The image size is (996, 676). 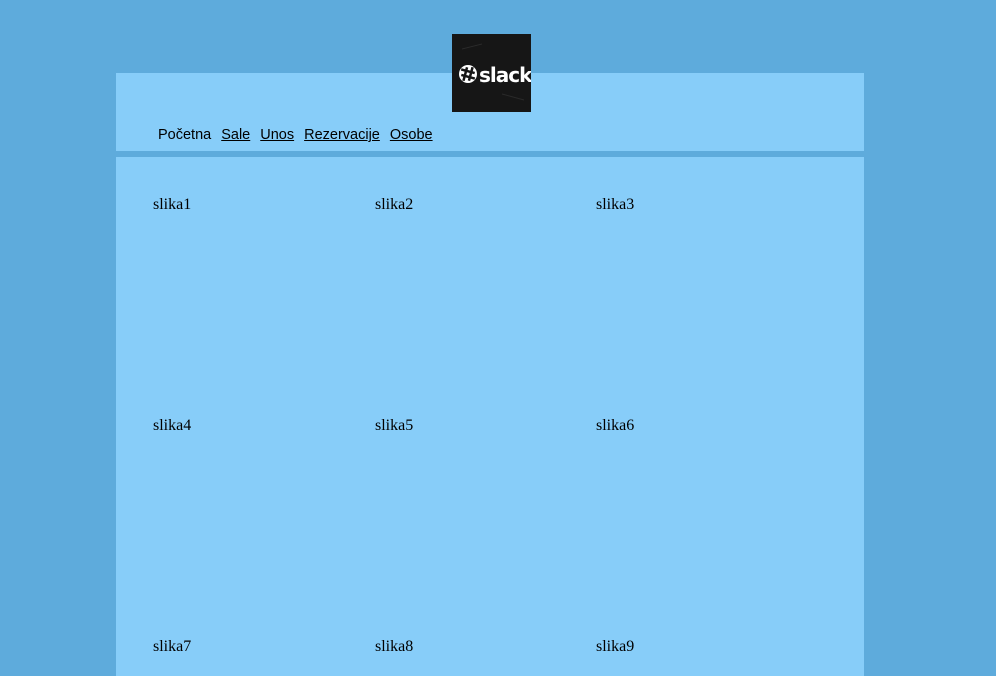 What do you see at coordinates (394, 425) in the screenshot?
I see `gallery-item-slika5: slika5` at bounding box center [394, 425].